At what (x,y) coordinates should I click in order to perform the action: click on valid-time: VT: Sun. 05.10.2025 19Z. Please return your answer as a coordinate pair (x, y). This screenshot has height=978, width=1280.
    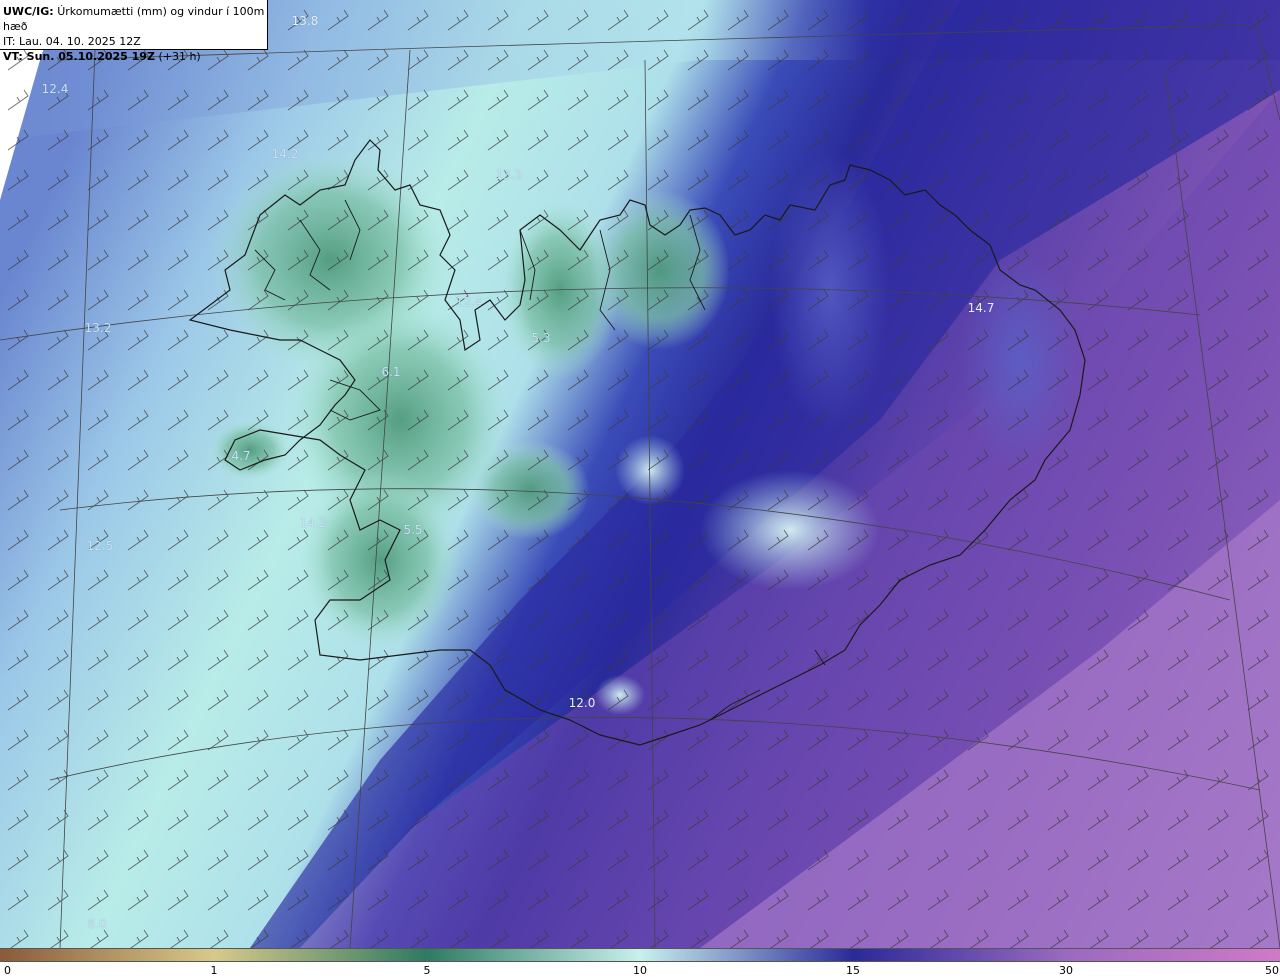
    Looking at the image, I should click on (79, 56).